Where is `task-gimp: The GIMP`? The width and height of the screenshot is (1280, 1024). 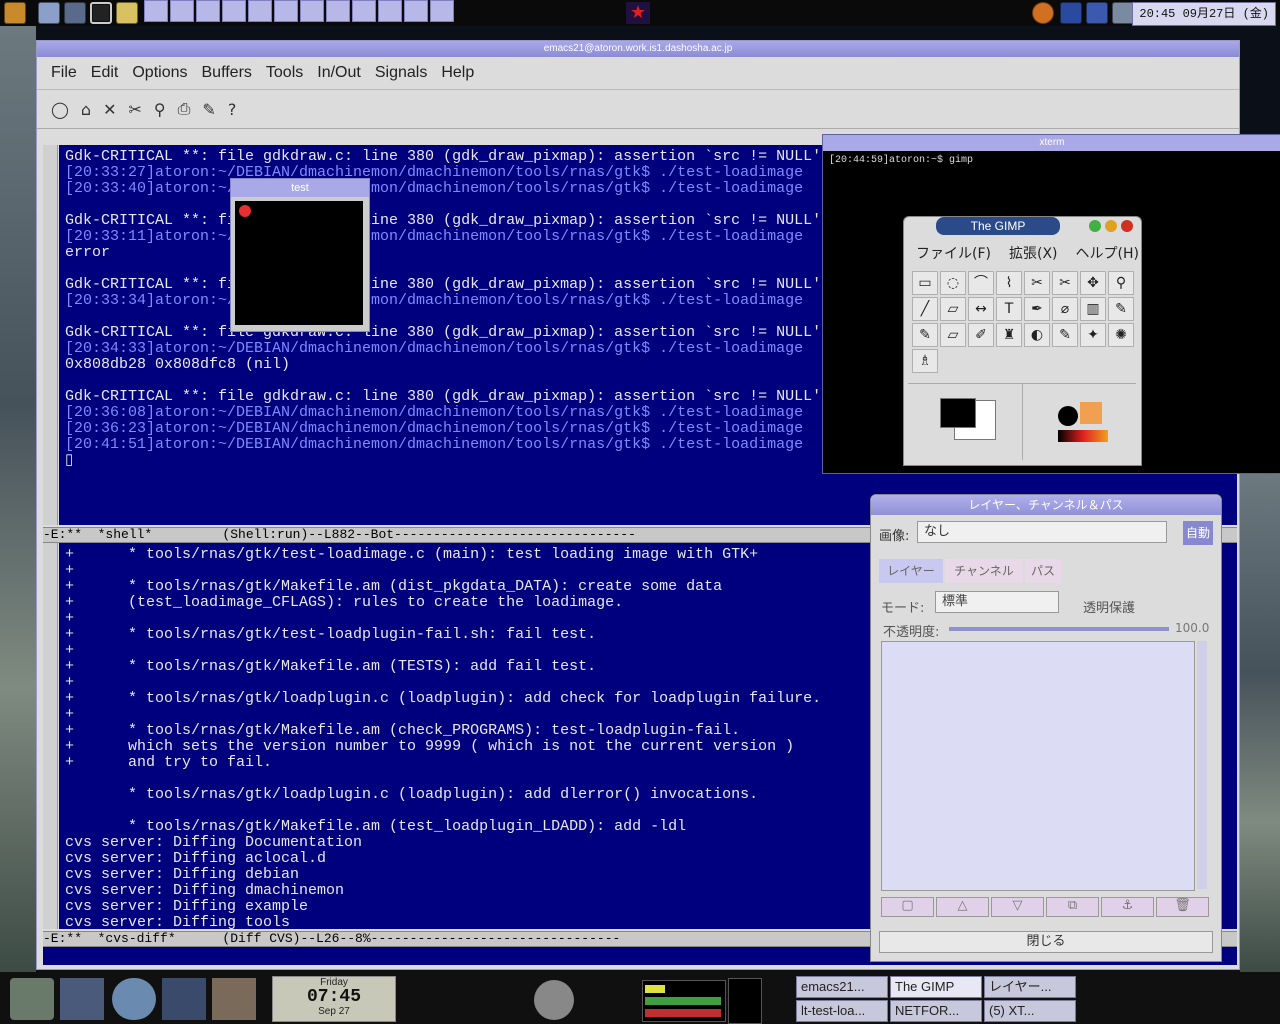 task-gimp: The GIMP is located at coordinates (936, 987).